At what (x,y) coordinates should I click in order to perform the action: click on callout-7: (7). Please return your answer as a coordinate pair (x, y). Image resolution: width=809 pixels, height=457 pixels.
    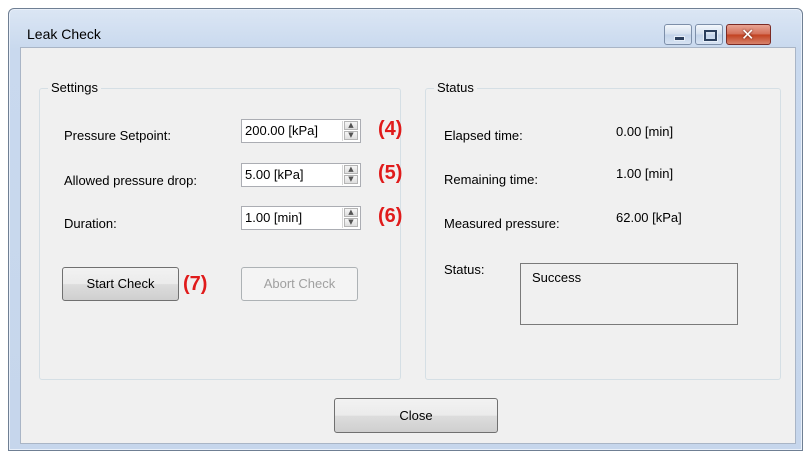
    Looking at the image, I should click on (195, 284).